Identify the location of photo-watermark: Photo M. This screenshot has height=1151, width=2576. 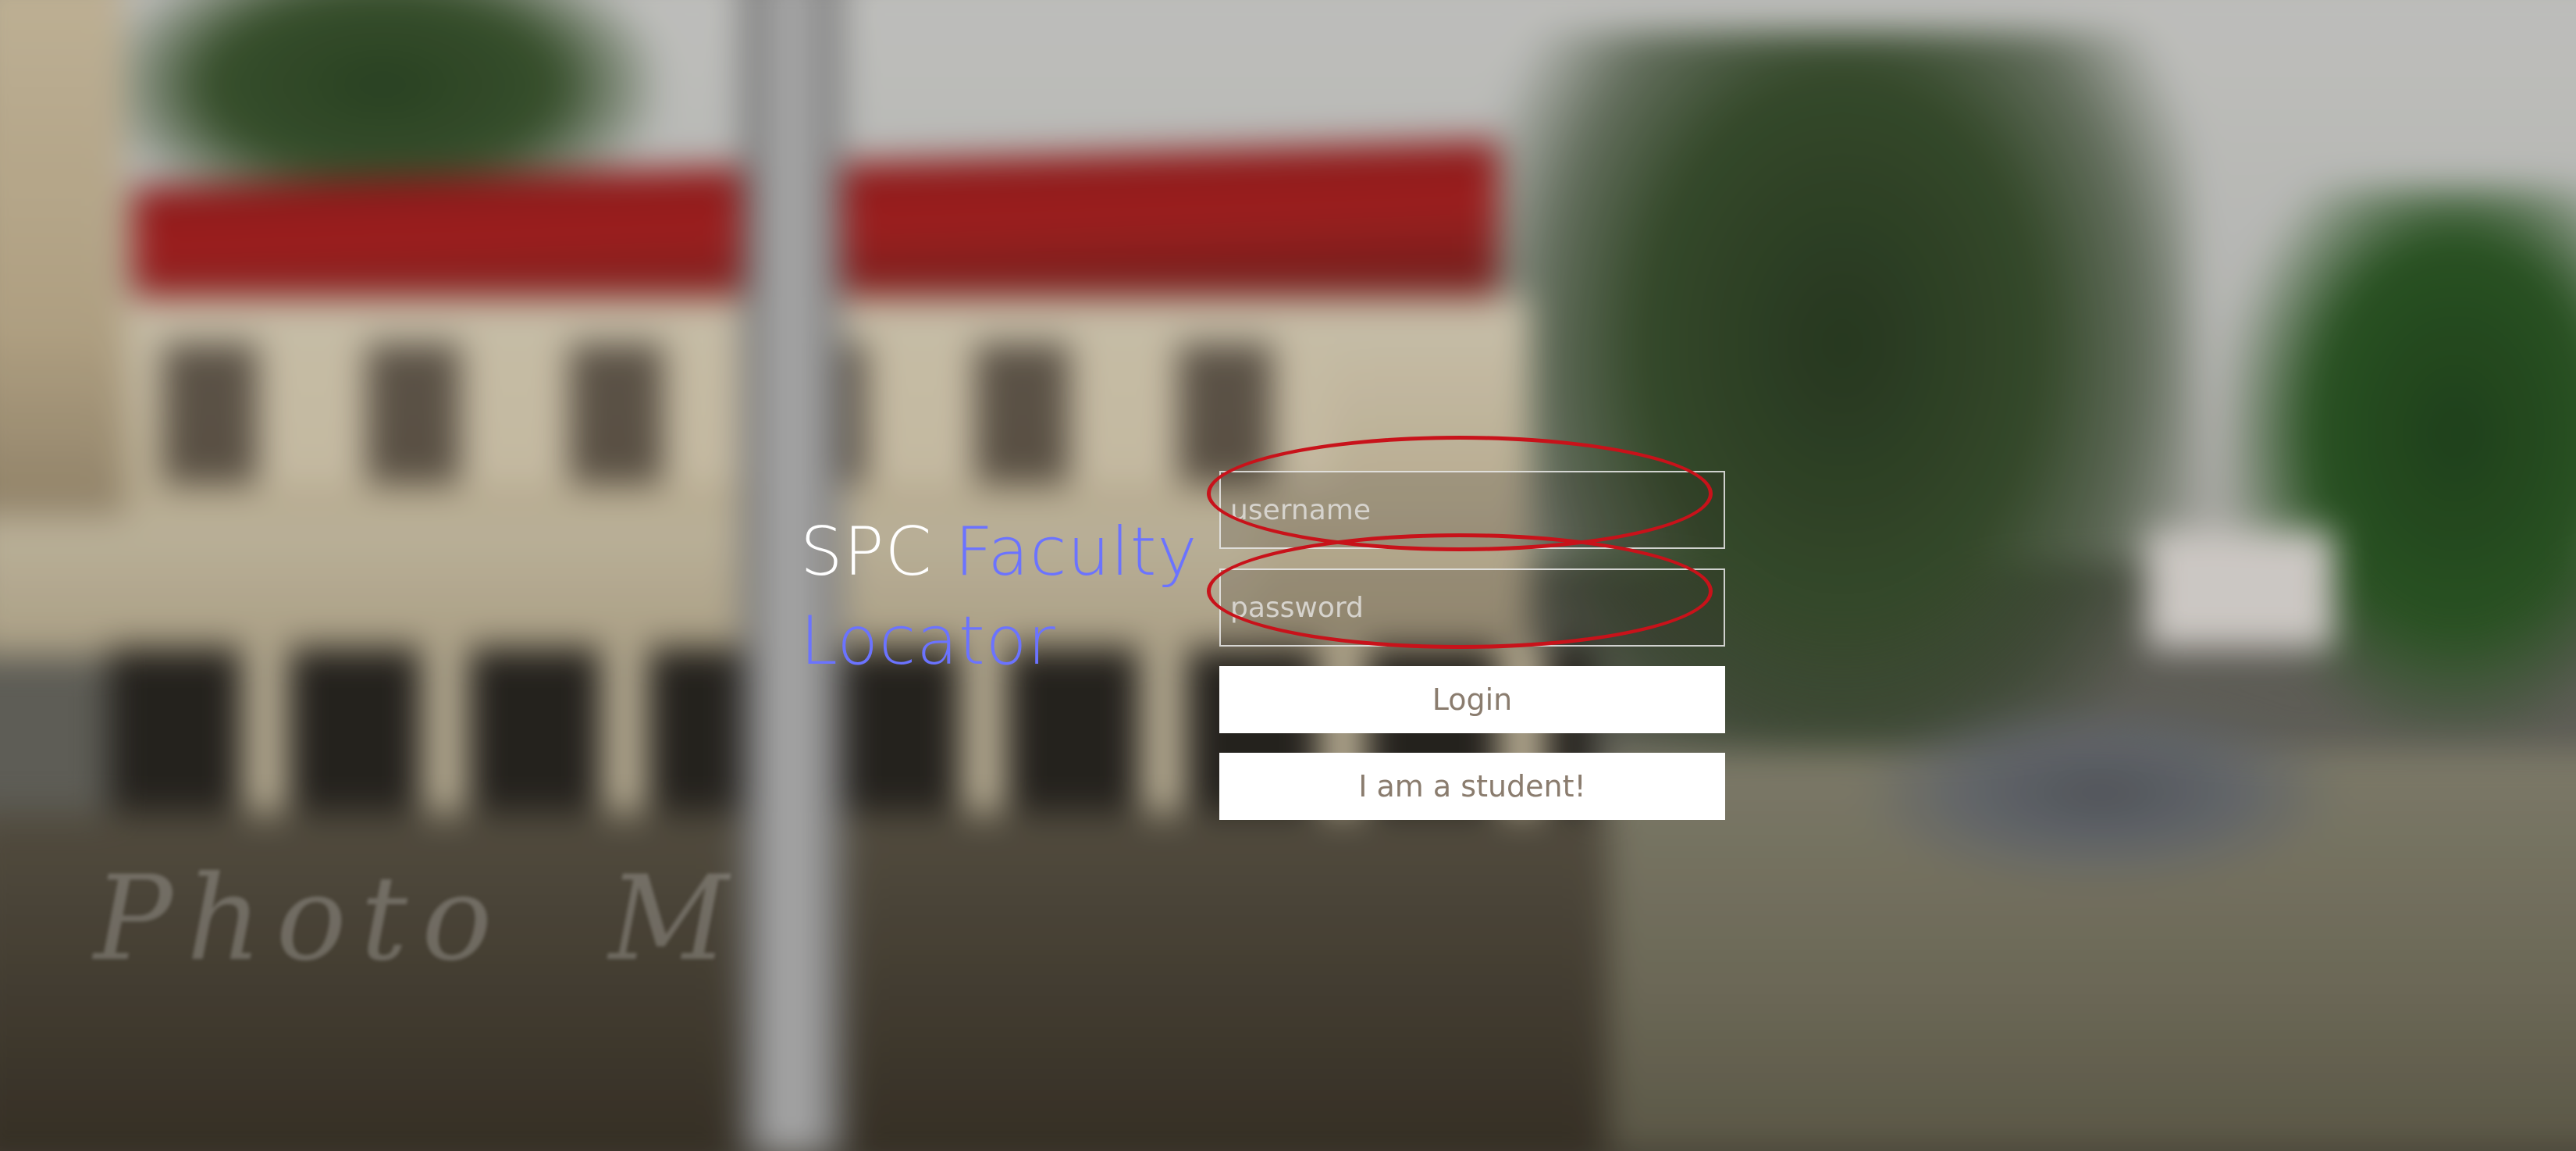
(419, 919).